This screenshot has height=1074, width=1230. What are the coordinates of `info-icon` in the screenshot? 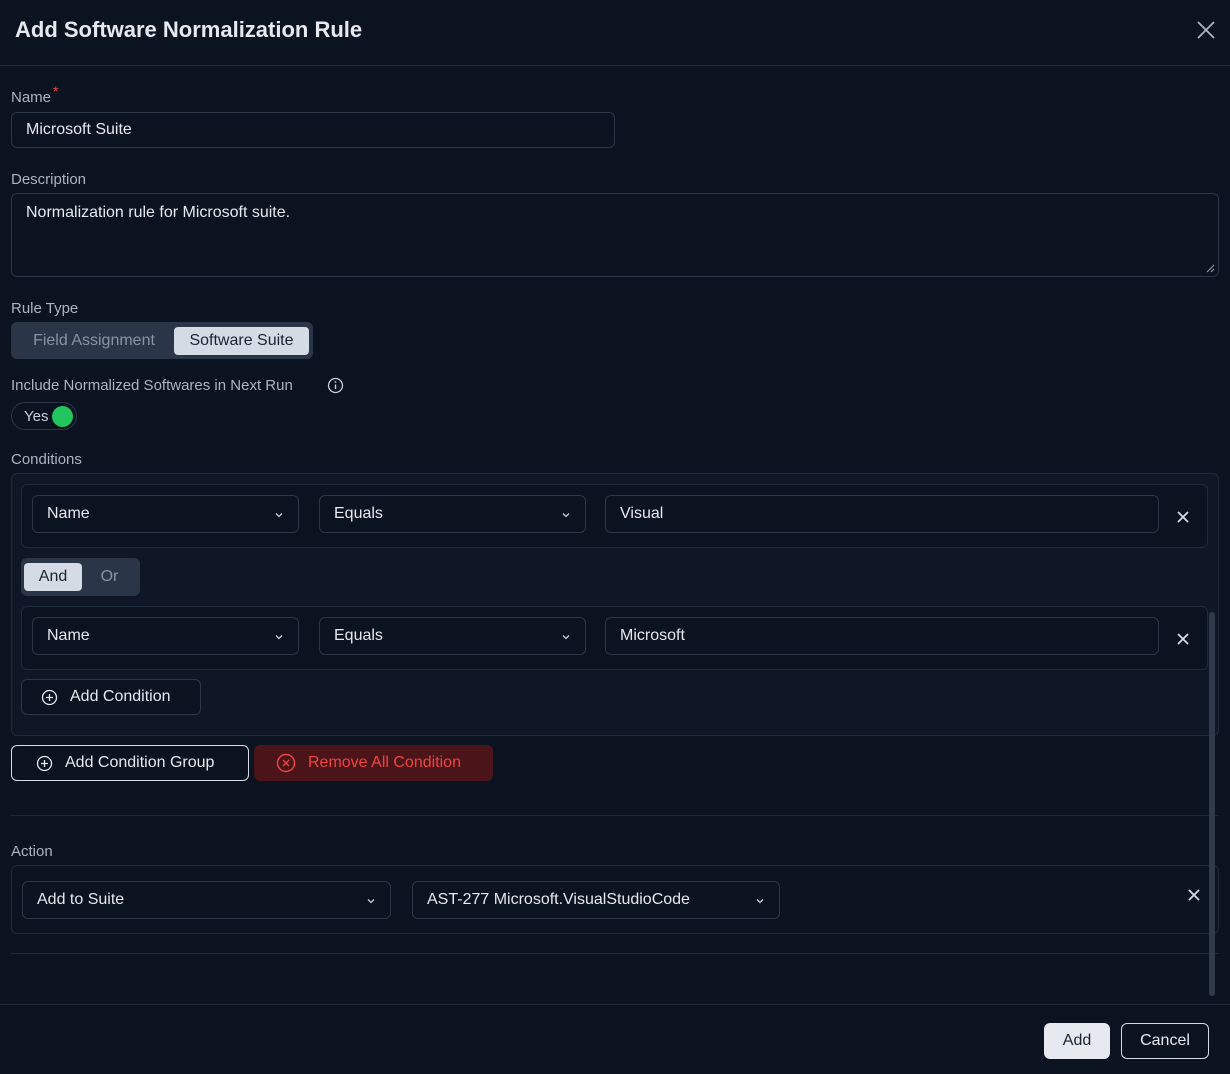 It's located at (335, 385).